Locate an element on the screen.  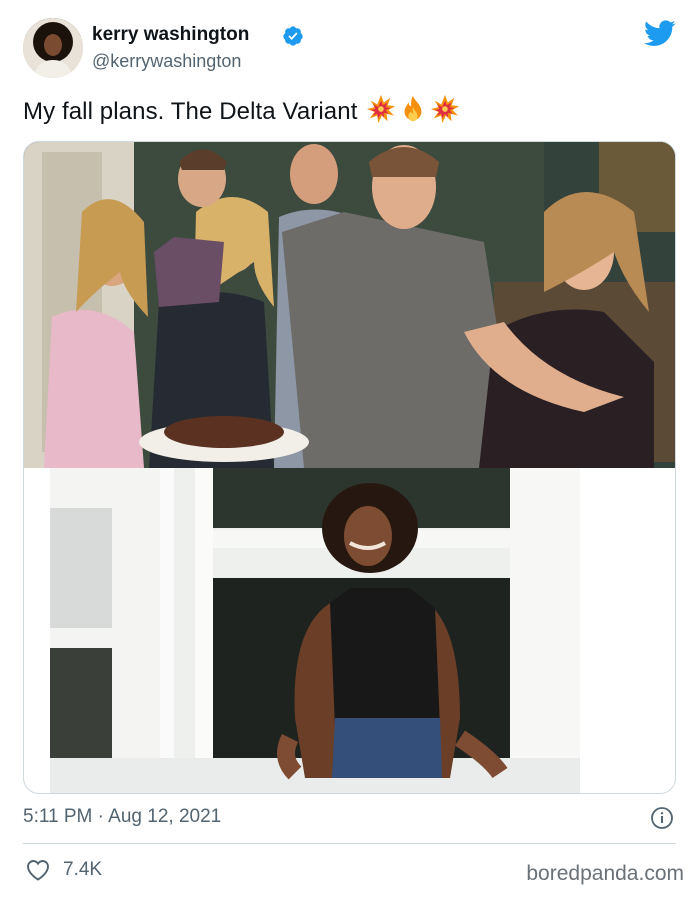
tweet-text-content: My fall plans. The Delta Variant is located at coordinates (190, 111).